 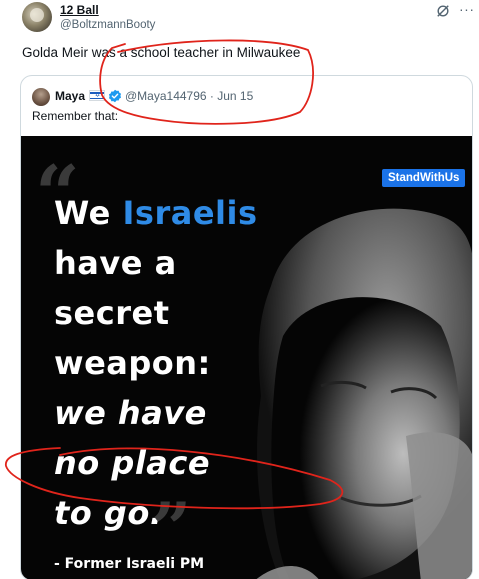 What do you see at coordinates (75, 116) in the screenshot?
I see `quoted-text: Remember that:` at bounding box center [75, 116].